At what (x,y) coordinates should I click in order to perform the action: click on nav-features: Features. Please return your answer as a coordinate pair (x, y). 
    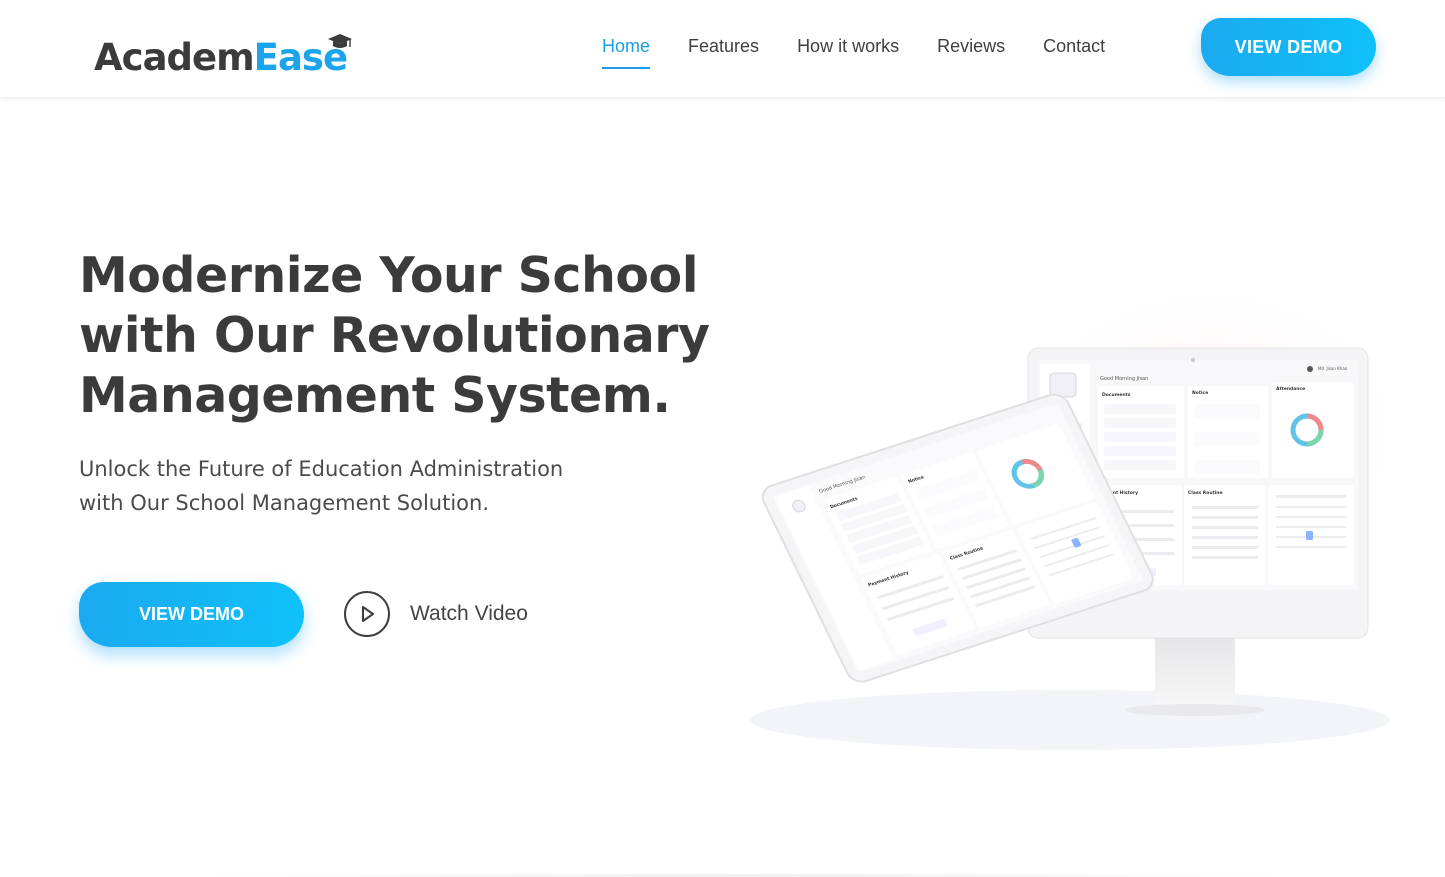
    Looking at the image, I should click on (723, 46).